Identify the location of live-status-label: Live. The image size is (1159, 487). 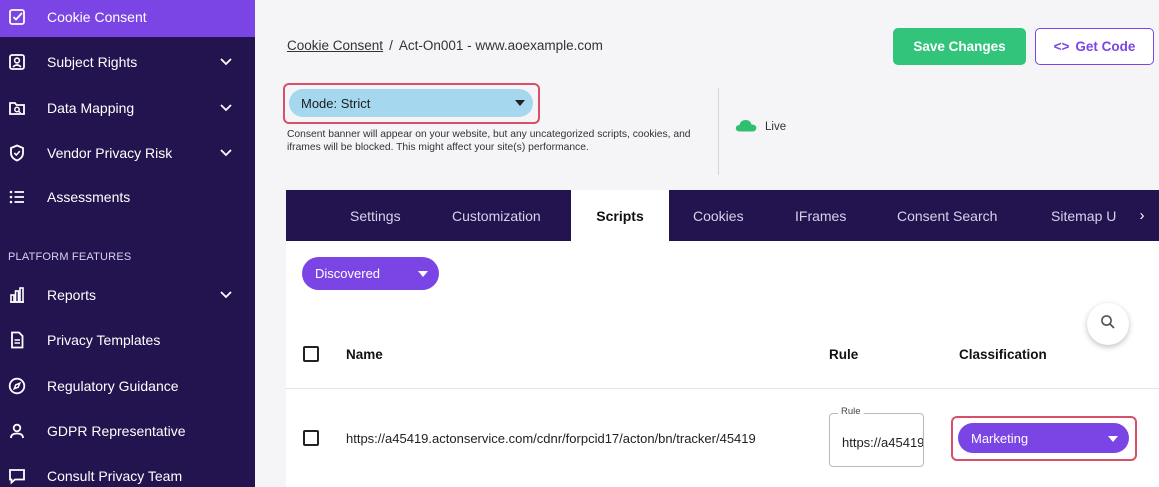
(776, 127).